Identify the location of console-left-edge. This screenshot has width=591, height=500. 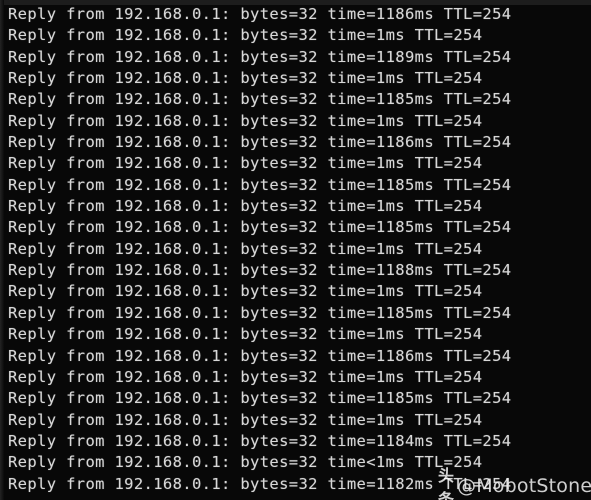
(2, 250).